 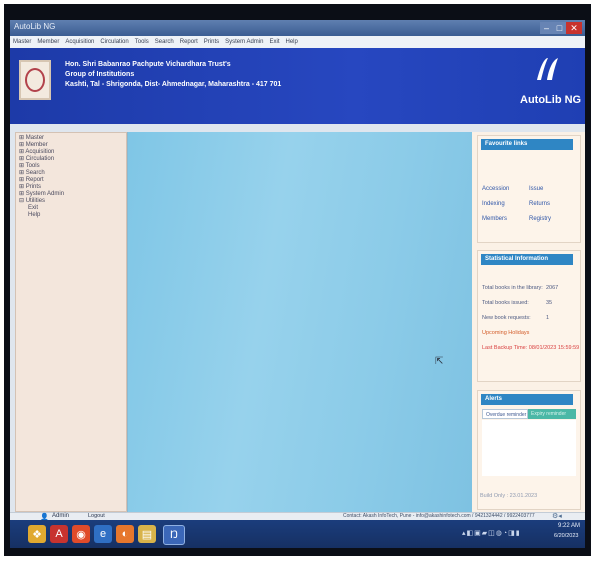 I want to click on maximize-button: □, so click(x=559, y=28).